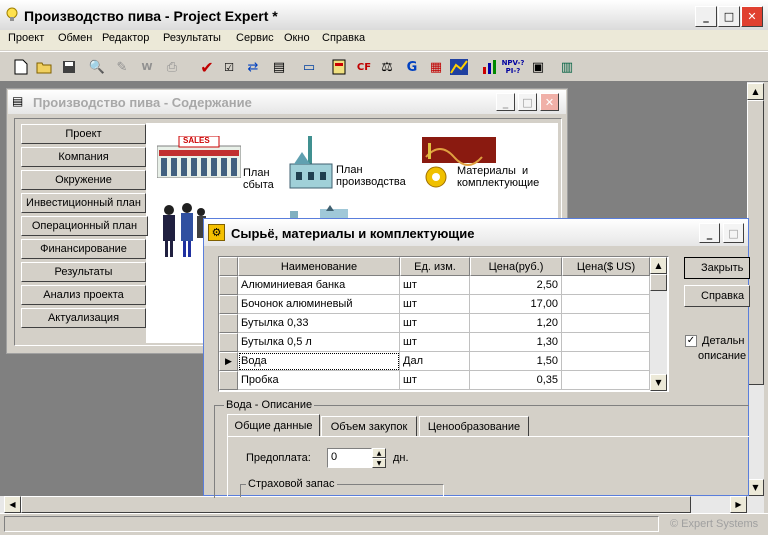 The width and height of the screenshot is (768, 535). Describe the element at coordinates (606, 266) in the screenshot. I see `col-header-price-usd: Цена($ US)` at that location.